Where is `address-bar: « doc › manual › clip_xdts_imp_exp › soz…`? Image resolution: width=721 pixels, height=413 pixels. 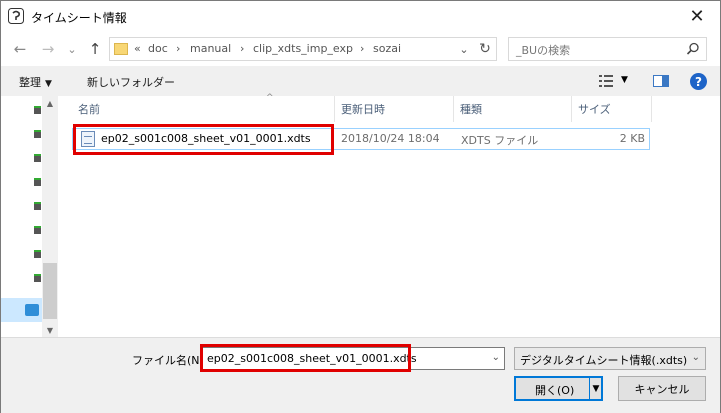 address-bar: « doc › manual › clip_xdts_imp_exp › soz… is located at coordinates (303, 49).